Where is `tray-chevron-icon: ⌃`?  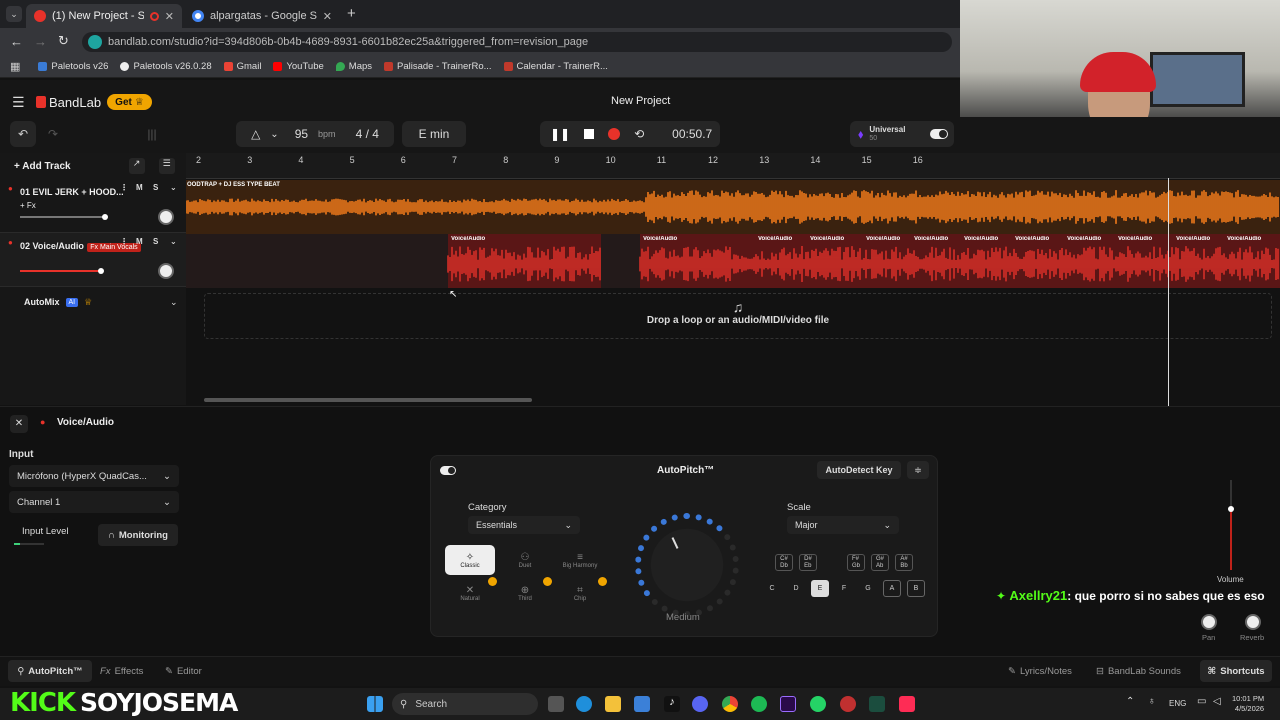 tray-chevron-icon: ⌃ is located at coordinates (1130, 701).